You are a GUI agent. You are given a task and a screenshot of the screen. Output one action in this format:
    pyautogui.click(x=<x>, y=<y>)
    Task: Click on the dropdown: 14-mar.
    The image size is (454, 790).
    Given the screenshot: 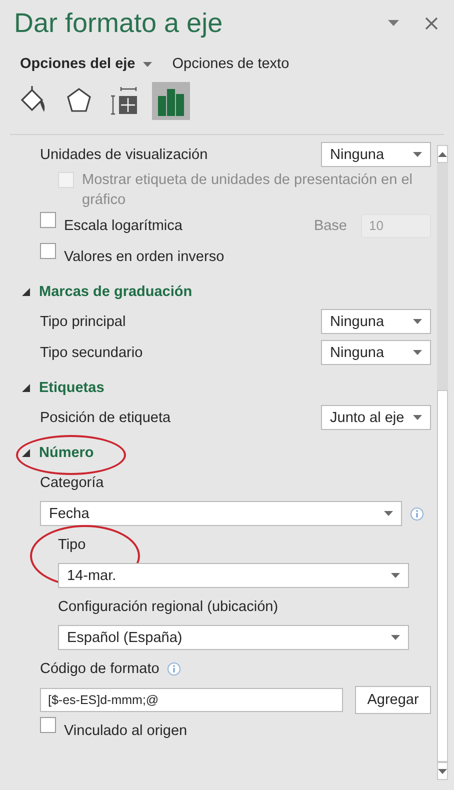 What is the action you would take?
    pyautogui.click(x=233, y=575)
    